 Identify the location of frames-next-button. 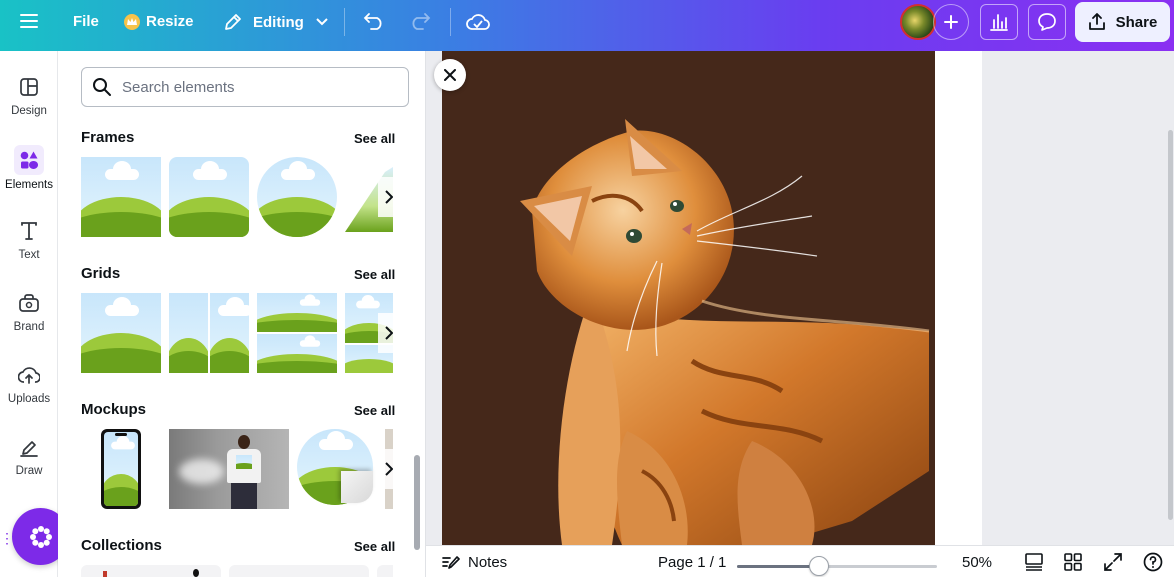
(389, 197).